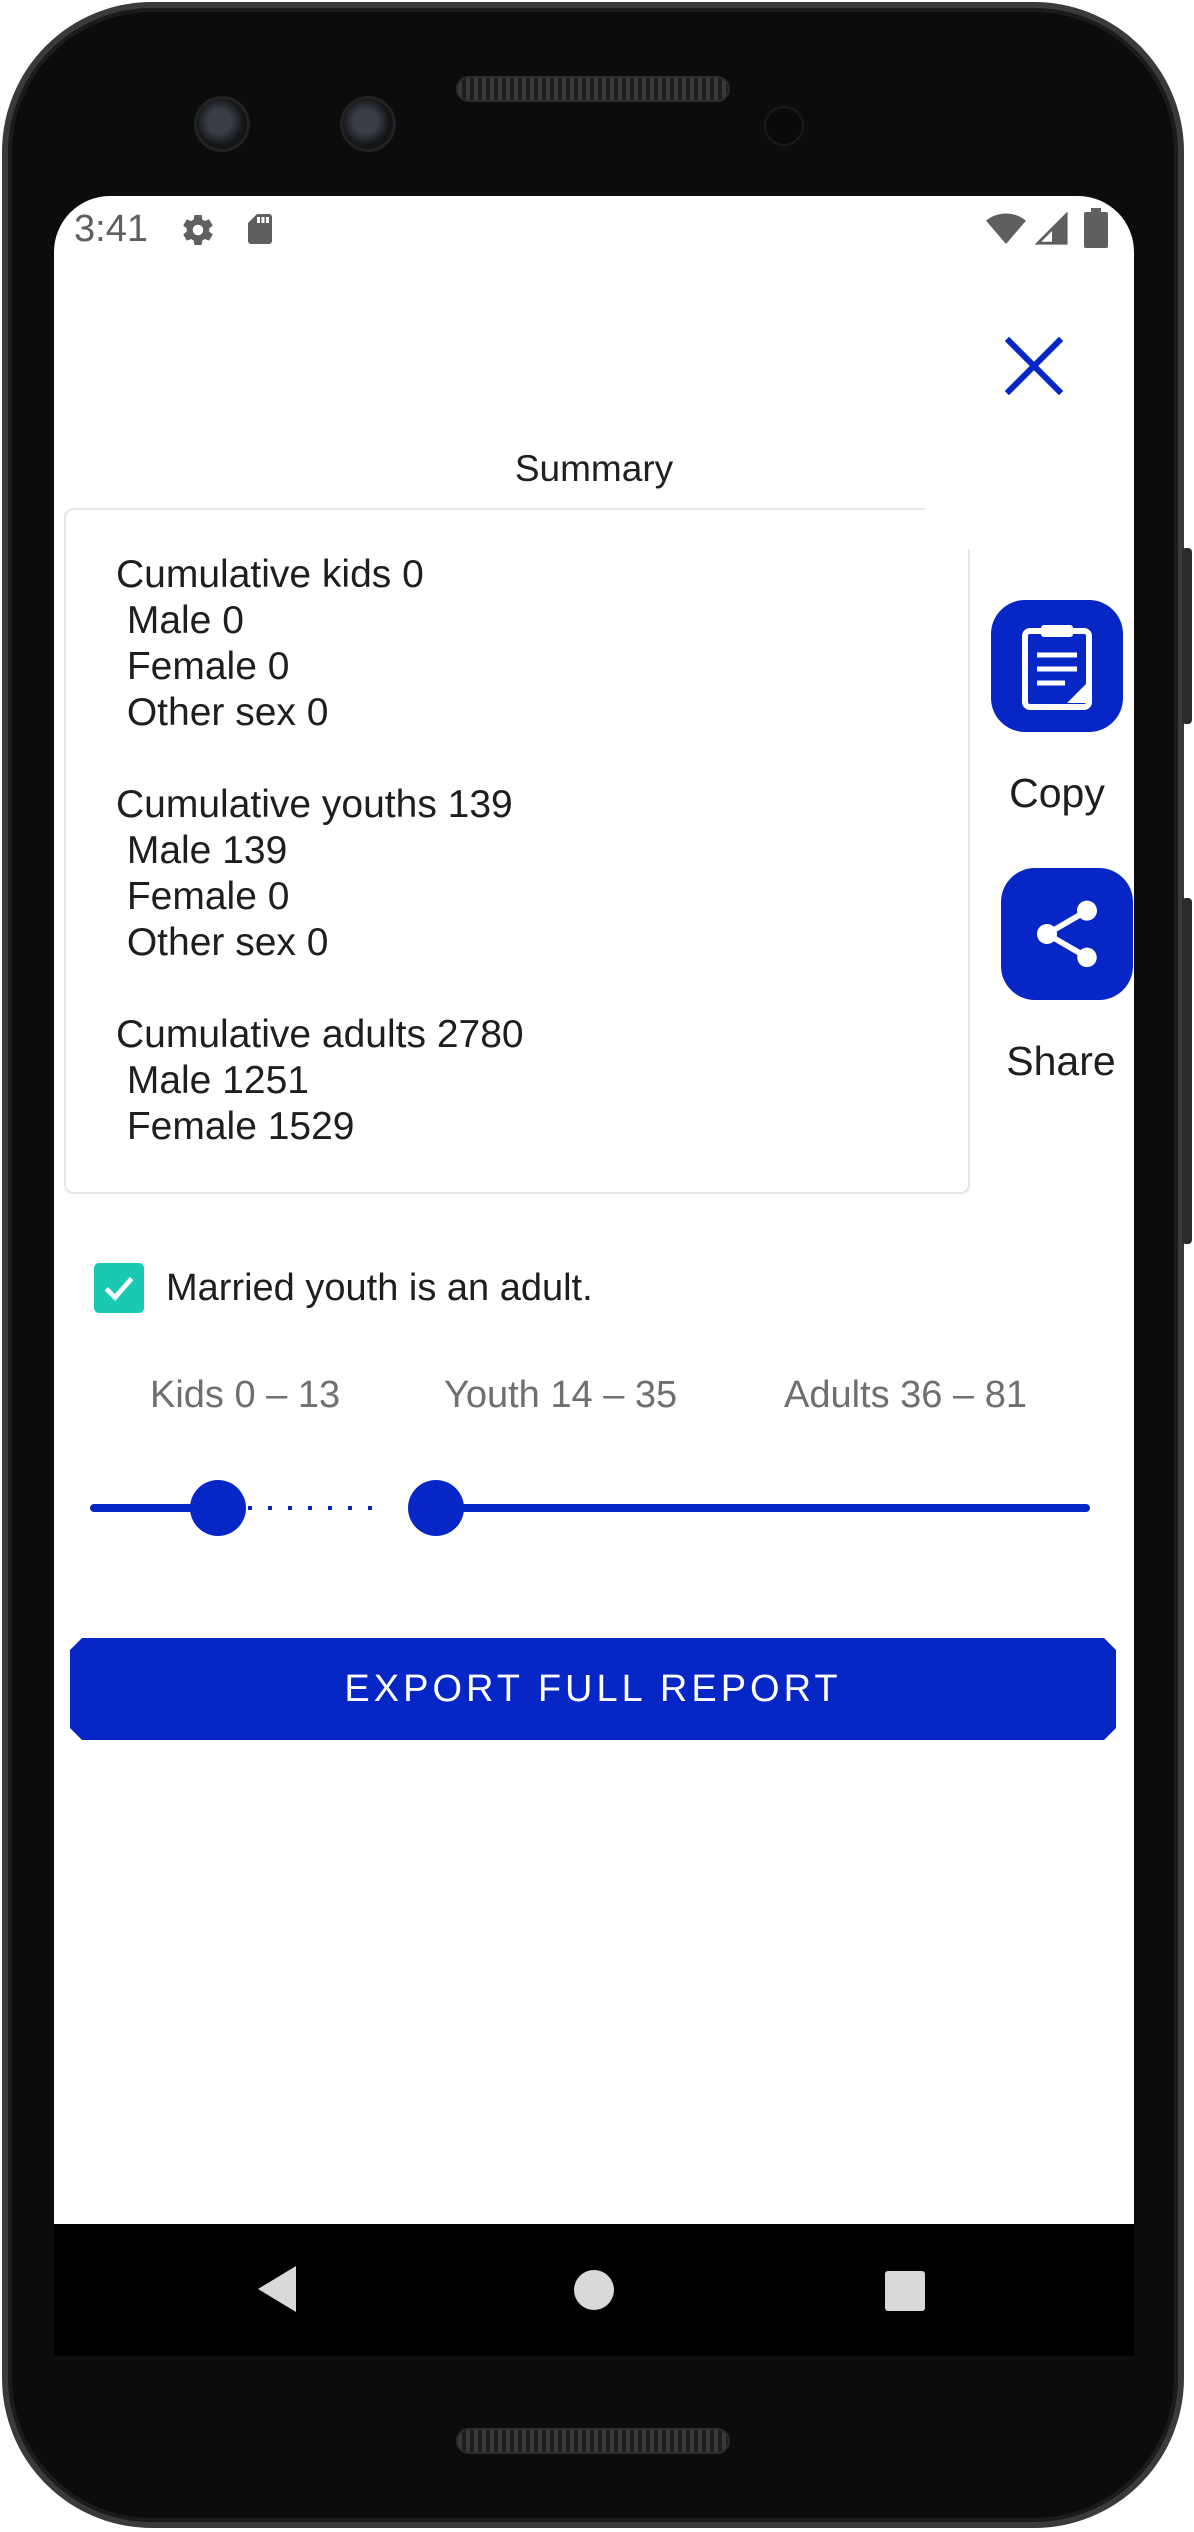  I want to click on slider-track-right, so click(754, 1508).